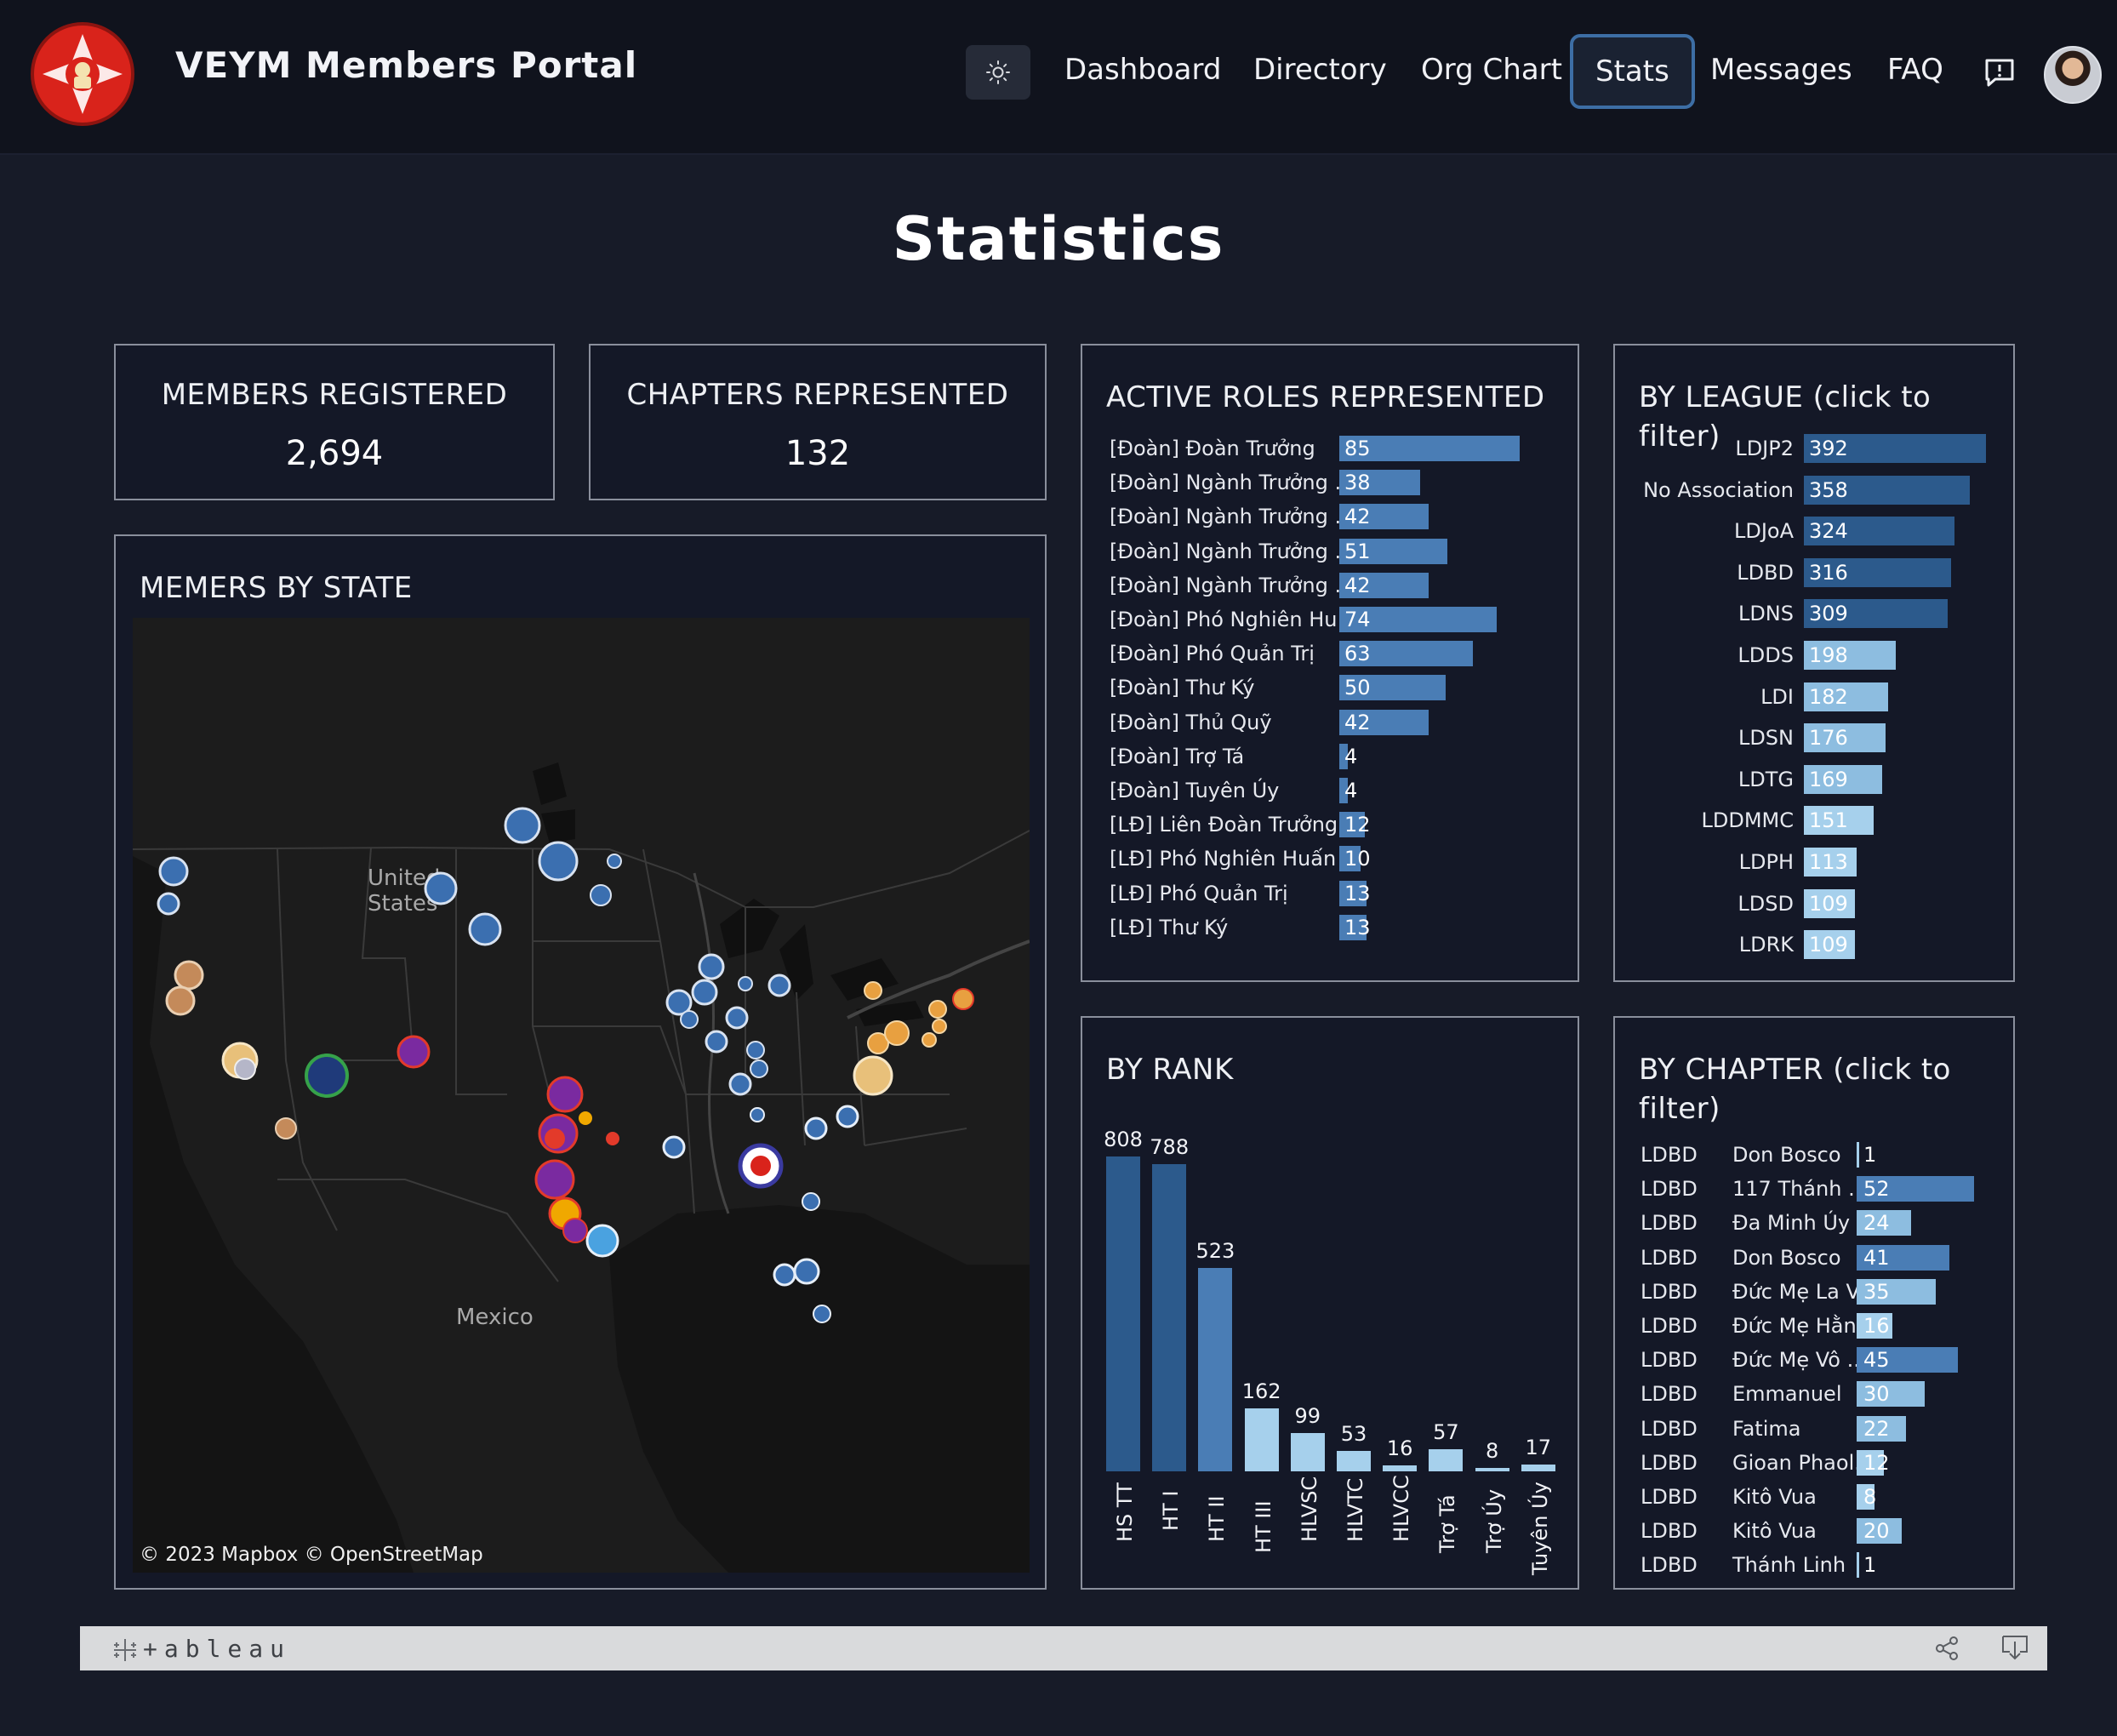  What do you see at coordinates (1800, 1462) in the screenshot?
I see `chapter-name: Gioan Phaol..` at bounding box center [1800, 1462].